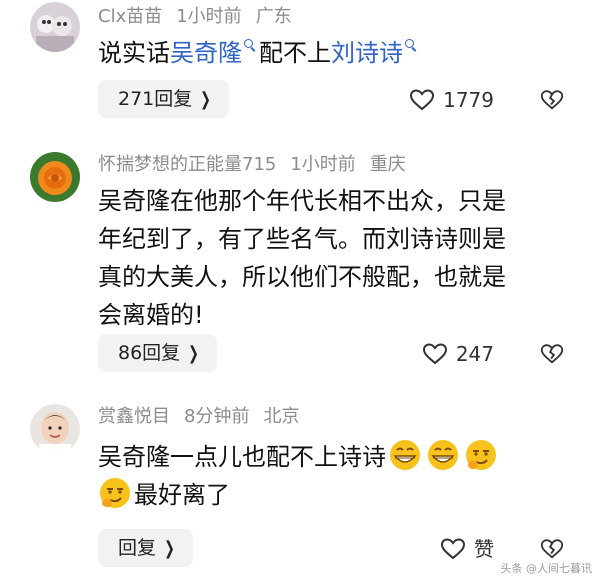 The image size is (600, 582). I want to click on location: 北京, so click(281, 416).